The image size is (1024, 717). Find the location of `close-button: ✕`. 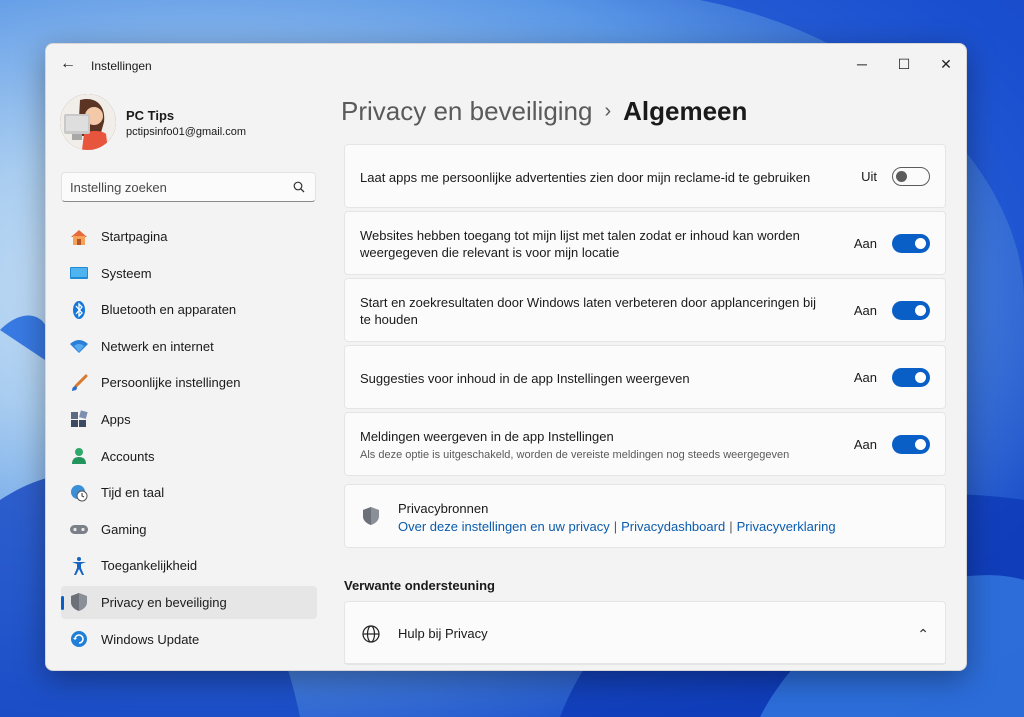

close-button: ✕ is located at coordinates (946, 64).